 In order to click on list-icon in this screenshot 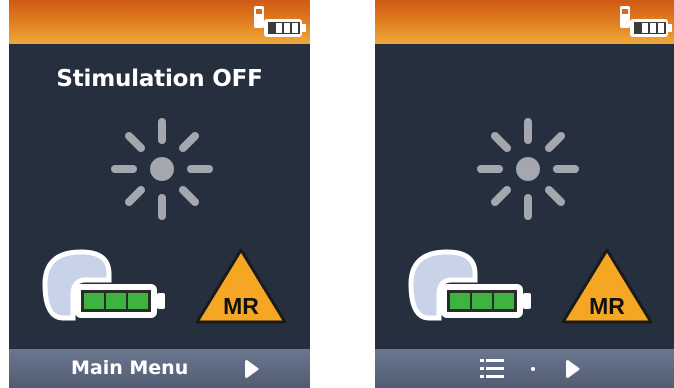, I will do `click(492, 368)`.